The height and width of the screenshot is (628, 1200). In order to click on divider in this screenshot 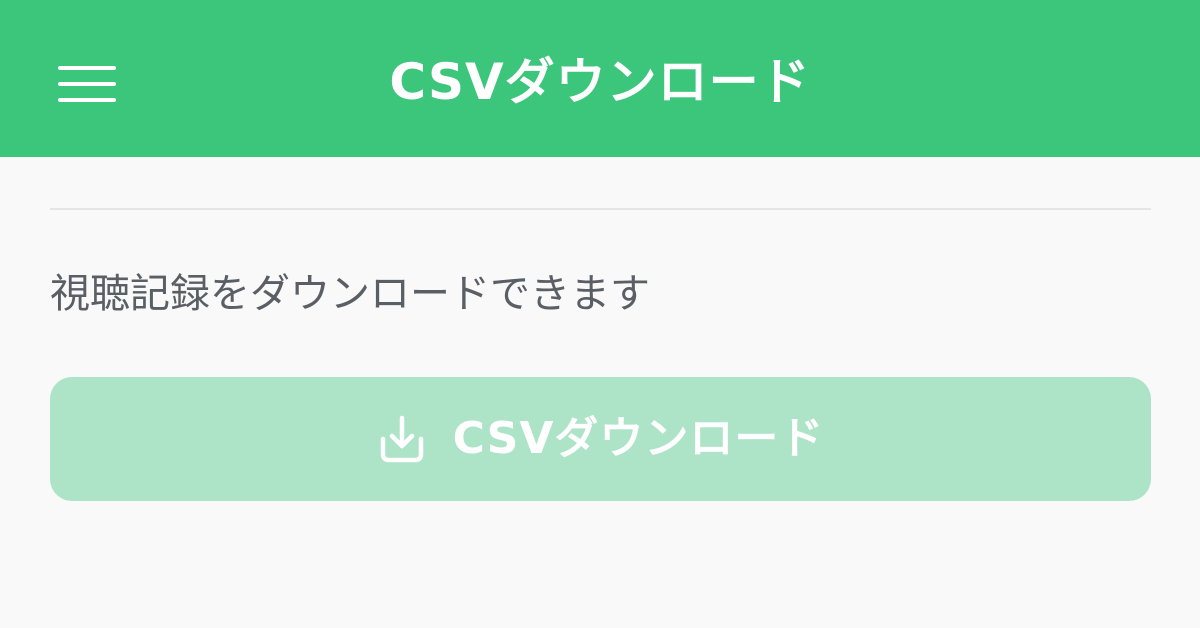, I will do `click(600, 209)`.